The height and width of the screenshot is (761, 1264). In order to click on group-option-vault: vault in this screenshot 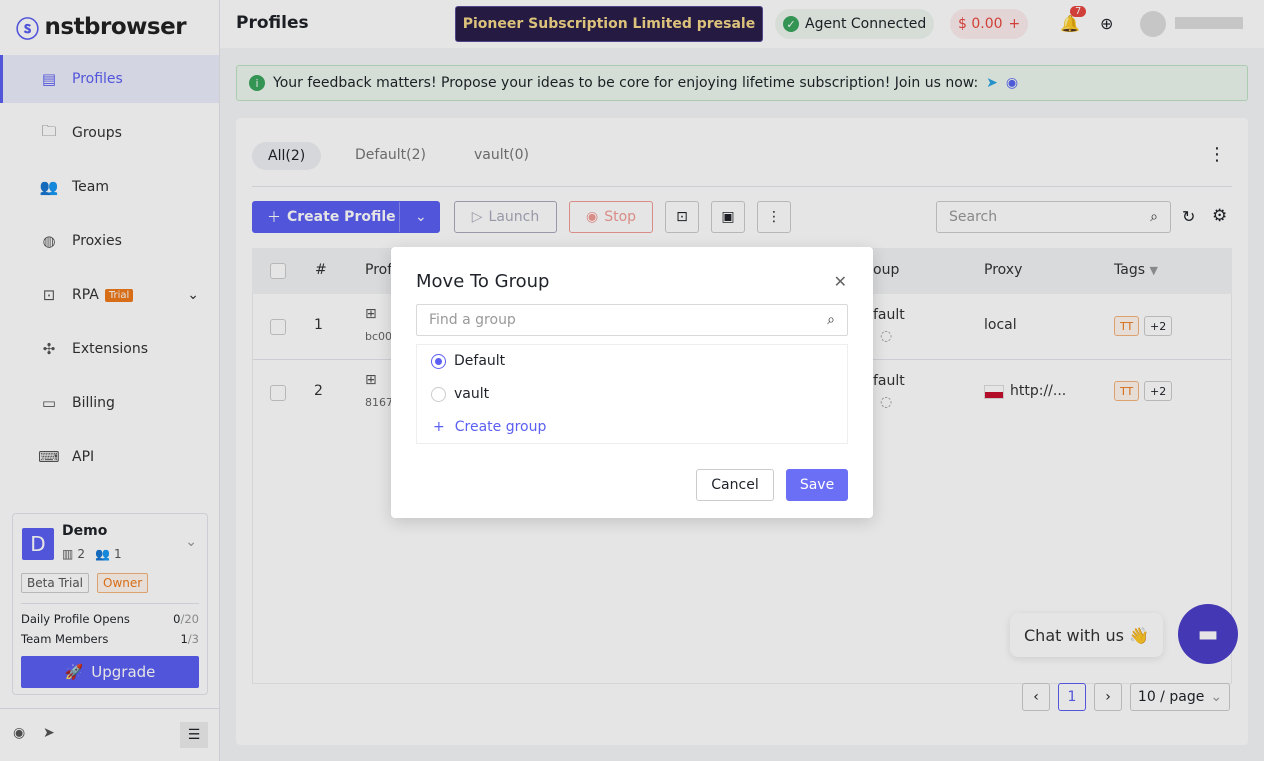, I will do `click(460, 394)`.